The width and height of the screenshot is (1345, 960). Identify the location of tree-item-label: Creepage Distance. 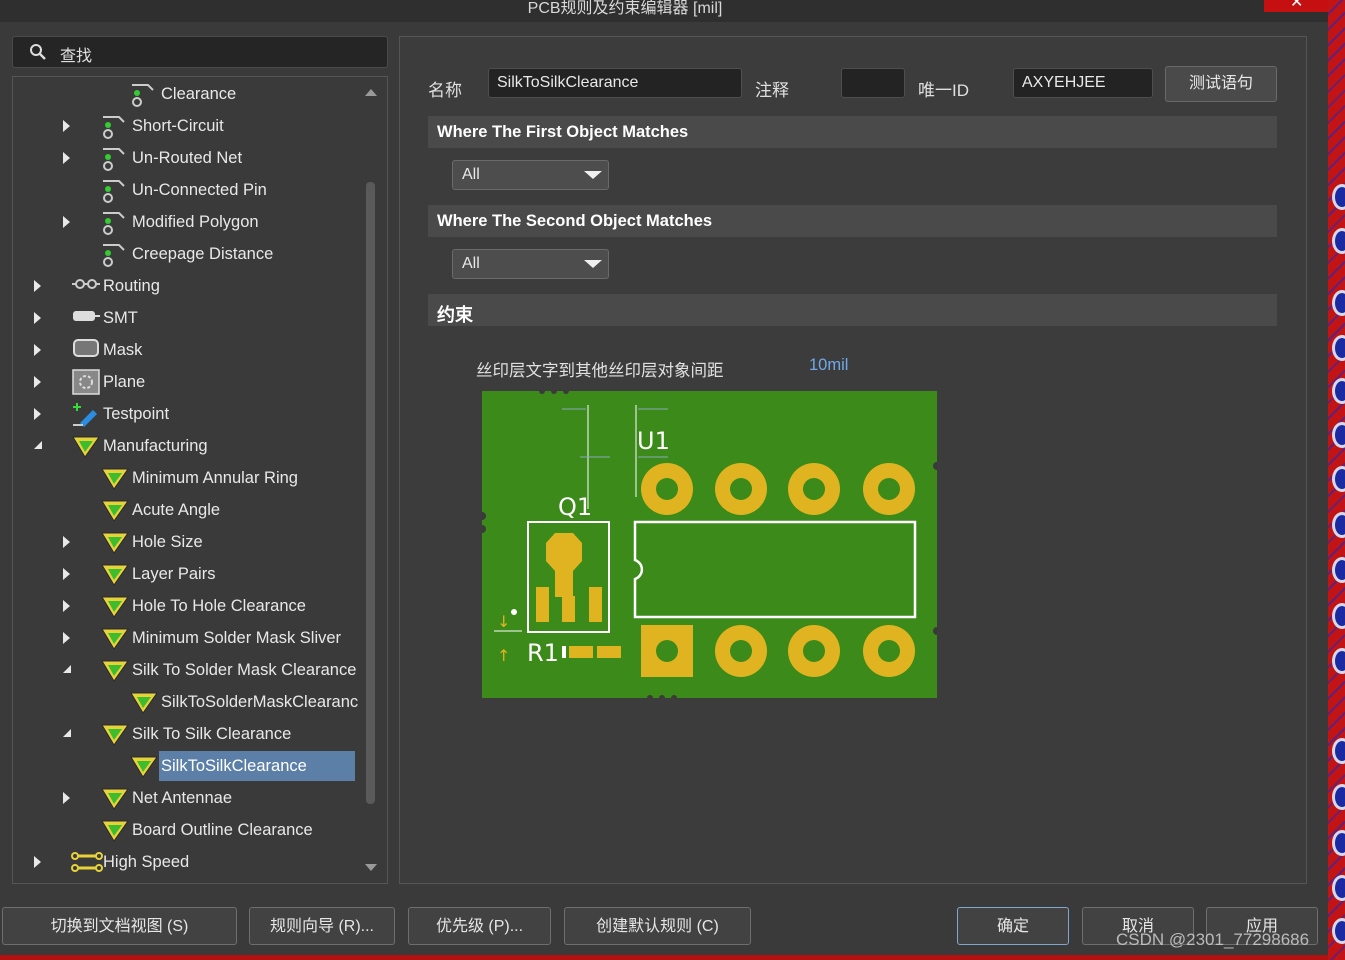
(203, 254).